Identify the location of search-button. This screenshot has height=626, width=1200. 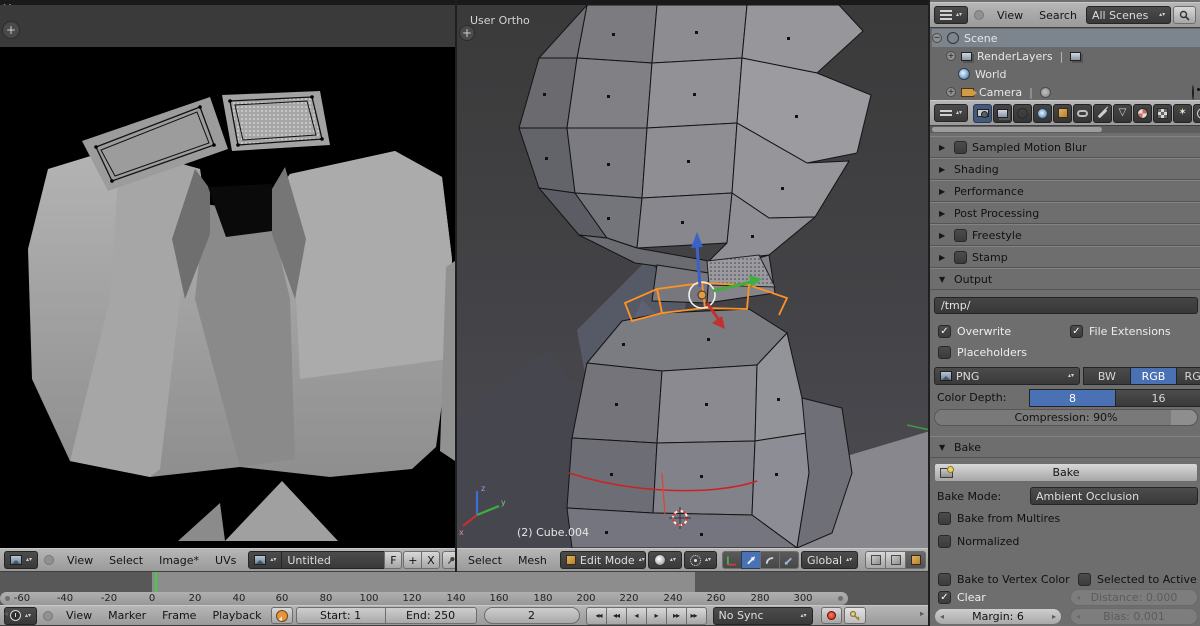
(1184, 15).